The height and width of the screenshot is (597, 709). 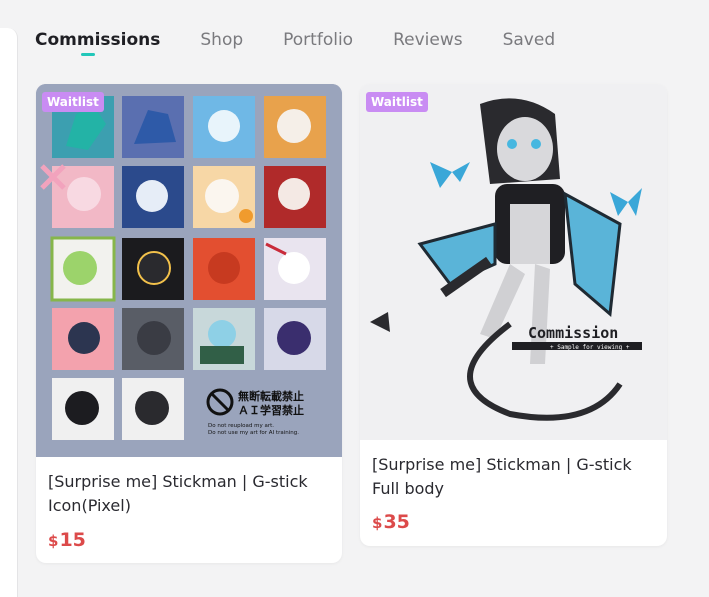 I want to click on commission-price: $35, so click(x=391, y=522).